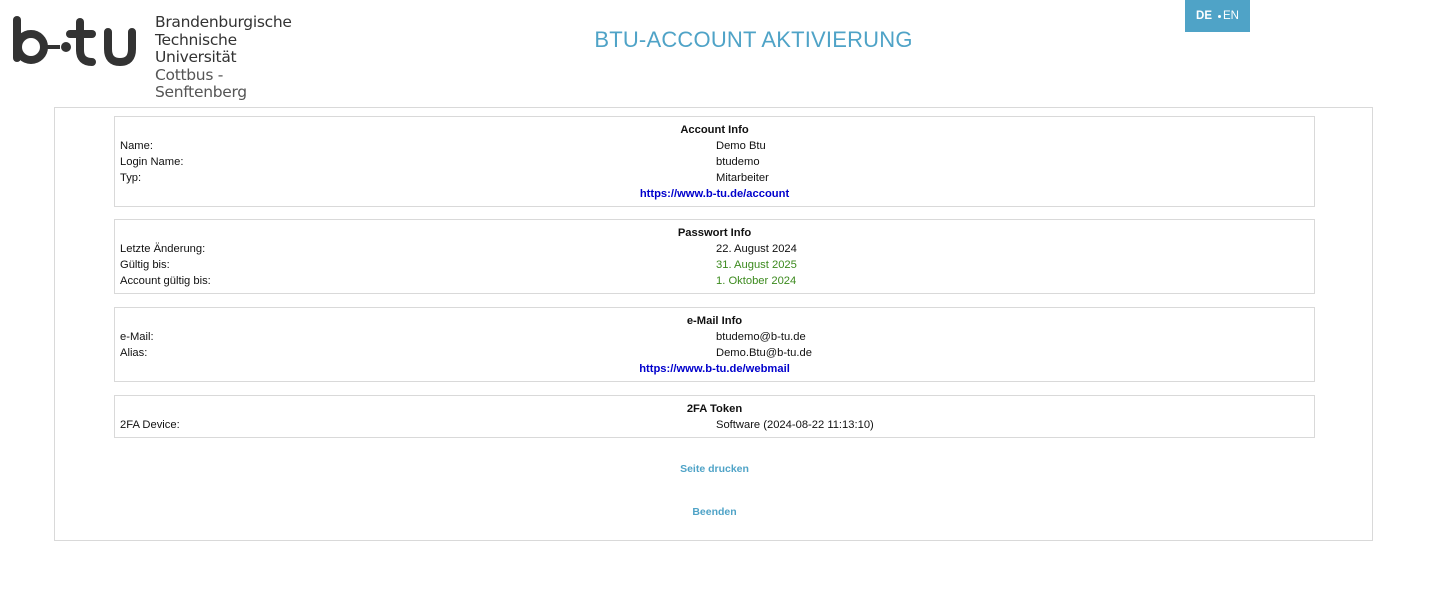 This screenshot has width=1429, height=600. Describe the element at coordinates (201, 83) in the screenshot. I see `logo-line-3: Cottbus - Senftenberg` at that location.